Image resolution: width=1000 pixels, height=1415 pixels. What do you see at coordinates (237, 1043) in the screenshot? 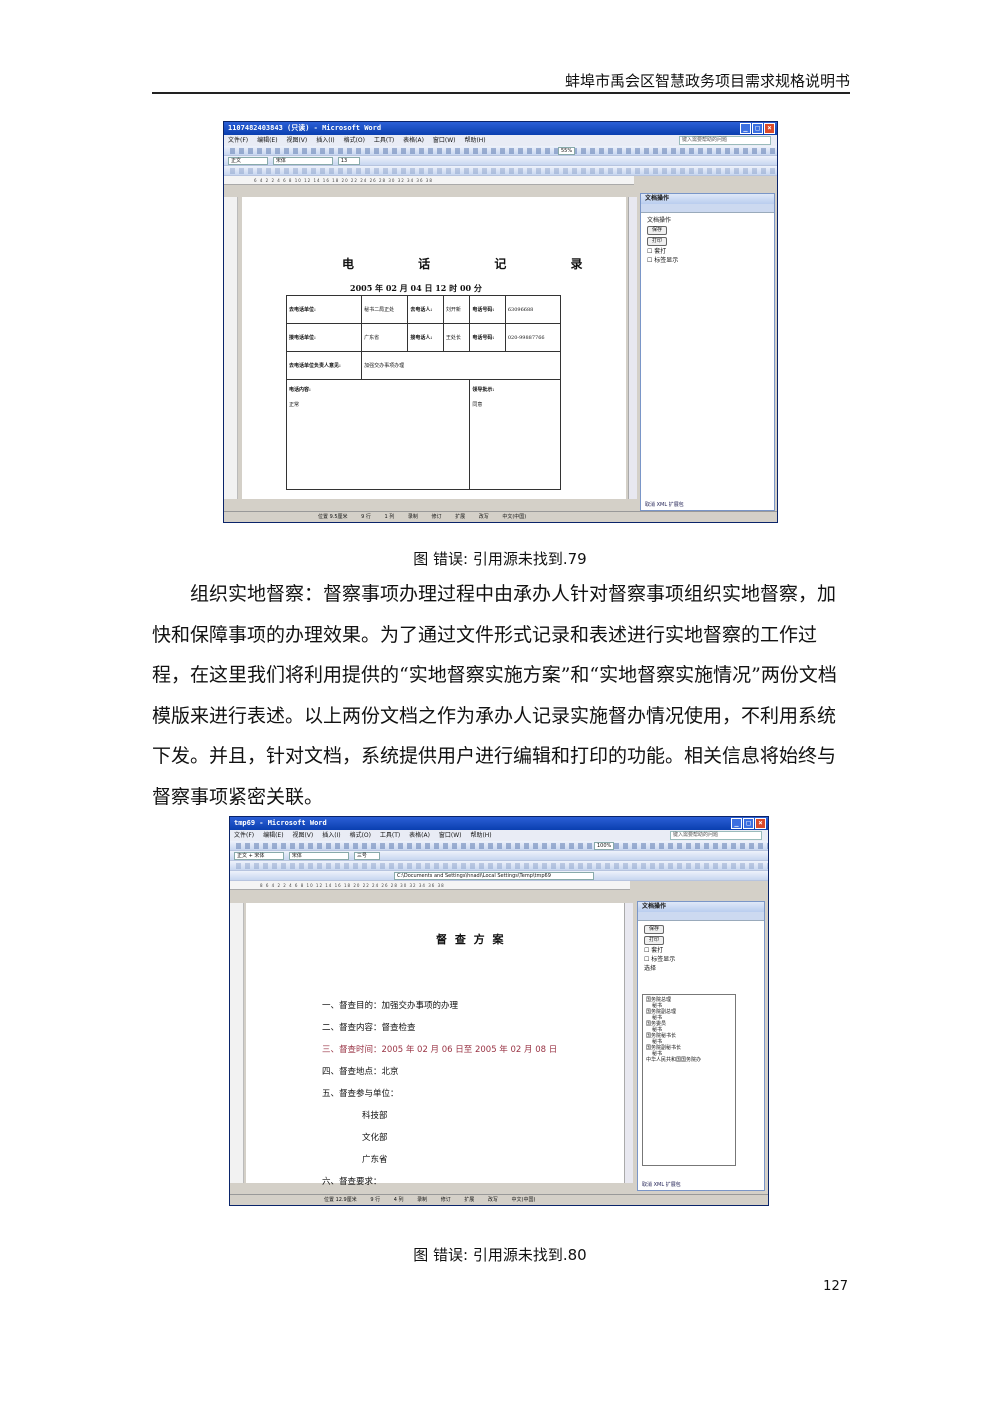
I see `vertical-ruler` at bounding box center [237, 1043].